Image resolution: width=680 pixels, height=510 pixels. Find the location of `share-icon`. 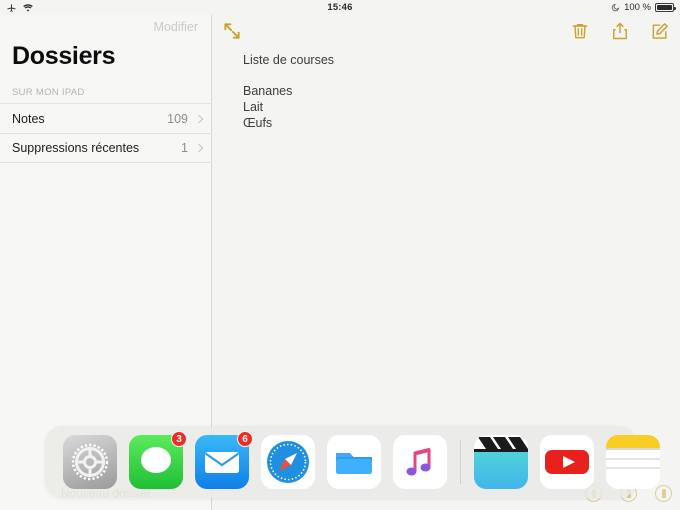

share-icon is located at coordinates (620, 31).